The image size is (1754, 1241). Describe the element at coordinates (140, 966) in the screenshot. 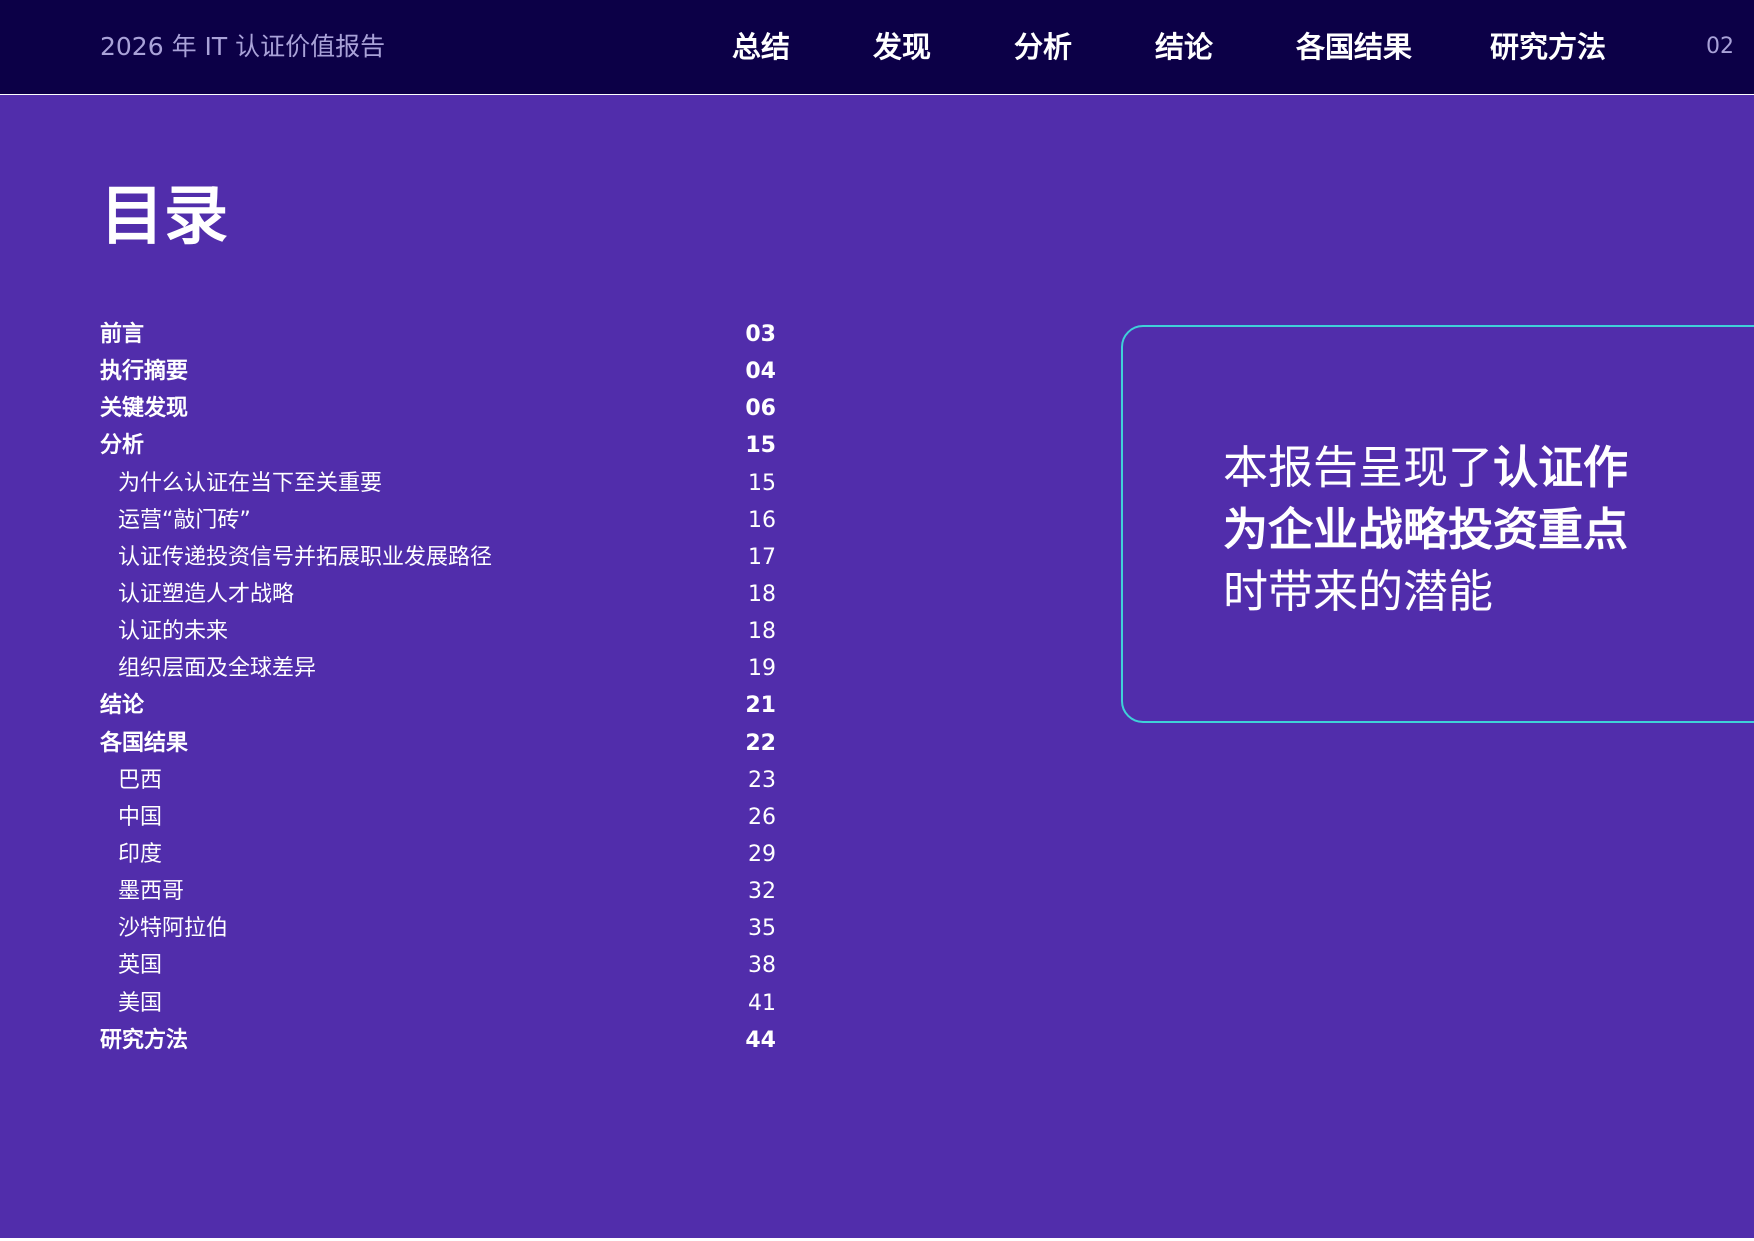

I see `toc-entry-label: 英国` at that location.